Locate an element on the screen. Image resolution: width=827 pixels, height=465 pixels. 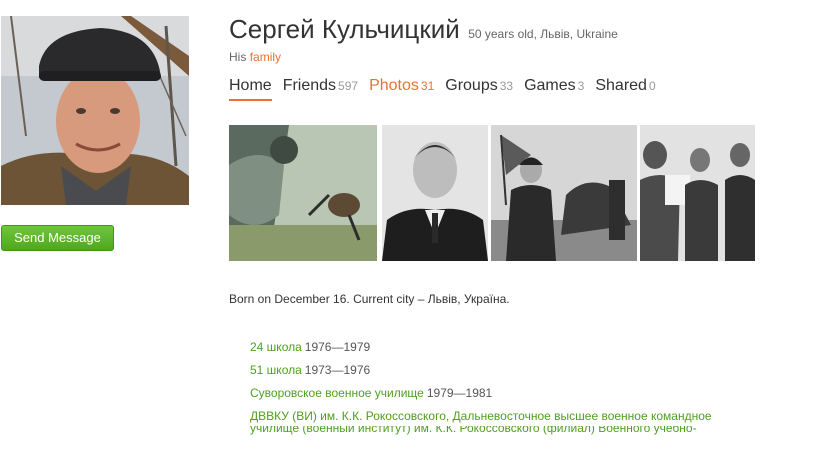
tab-games-count: 3 is located at coordinates (581, 86).